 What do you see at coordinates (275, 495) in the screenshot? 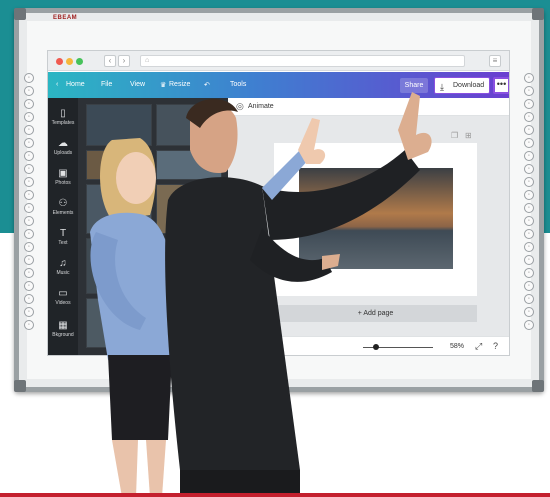
I see `red-accent-line` at bounding box center [275, 495].